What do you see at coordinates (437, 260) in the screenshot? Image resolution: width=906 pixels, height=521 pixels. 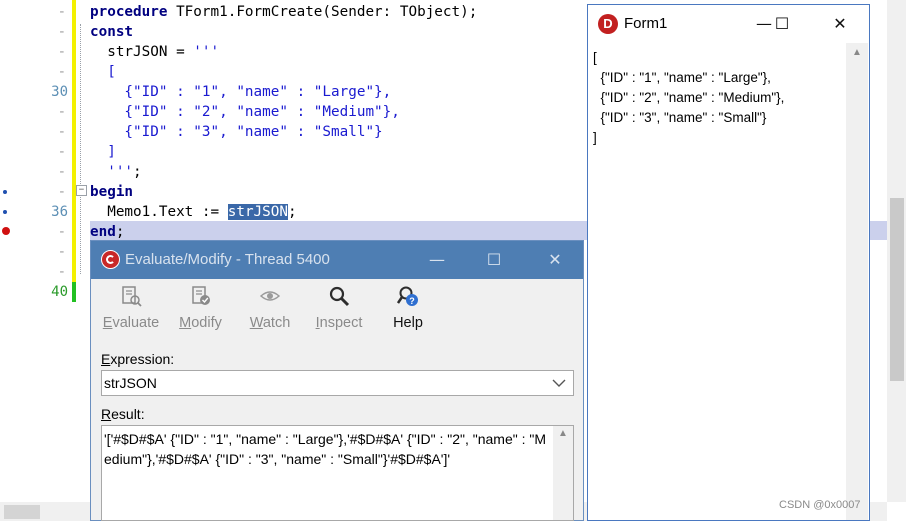 I see `minimize-button: —` at bounding box center [437, 260].